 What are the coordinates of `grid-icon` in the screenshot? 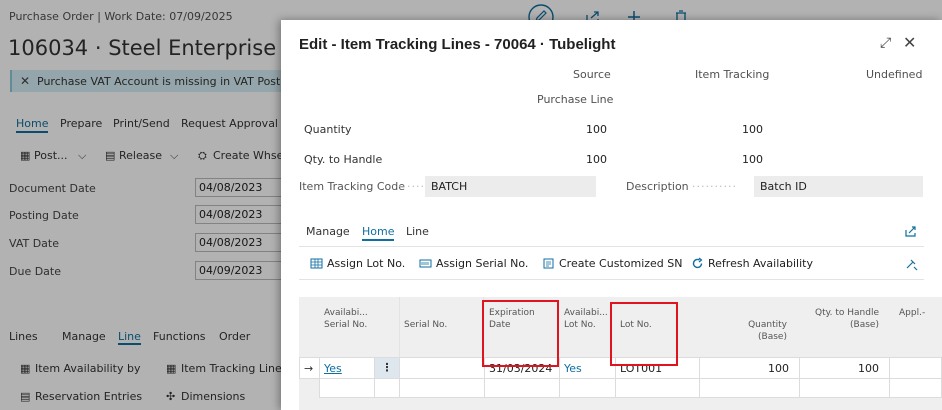 It's located at (316, 263).